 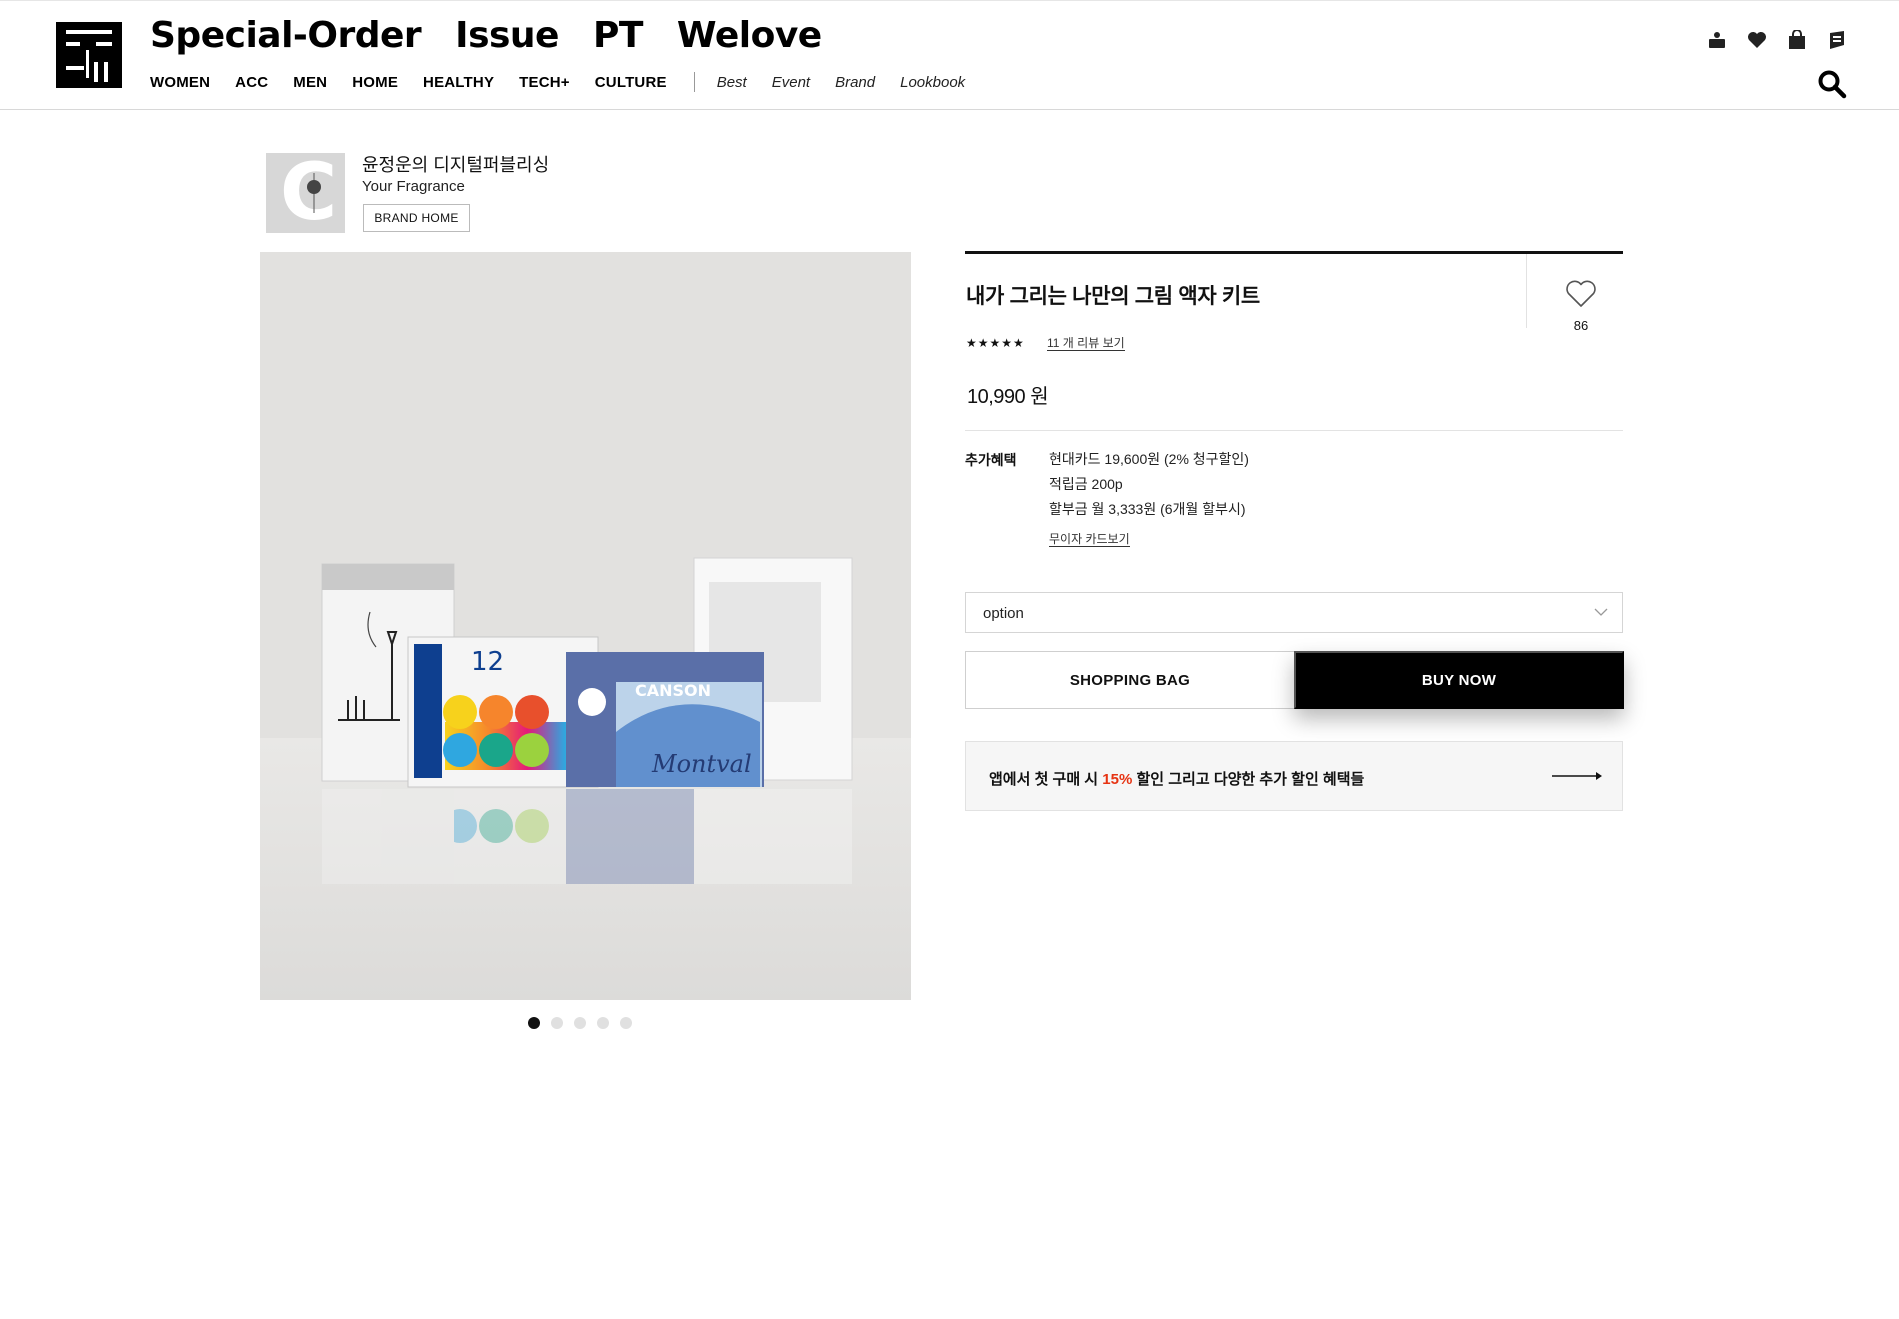 I want to click on slide-indicator, so click(x=580, y=1023).